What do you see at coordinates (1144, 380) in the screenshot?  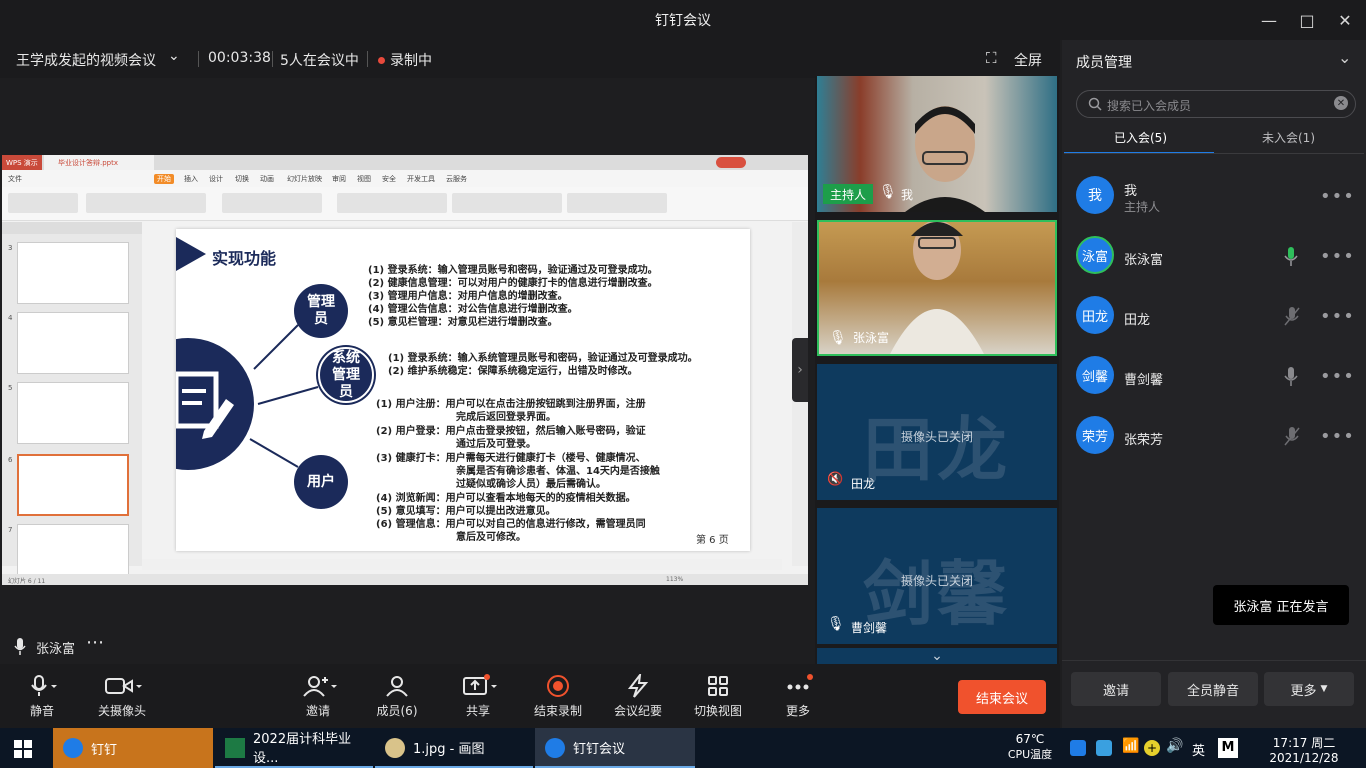 I see `member-name: 曹剑馨` at bounding box center [1144, 380].